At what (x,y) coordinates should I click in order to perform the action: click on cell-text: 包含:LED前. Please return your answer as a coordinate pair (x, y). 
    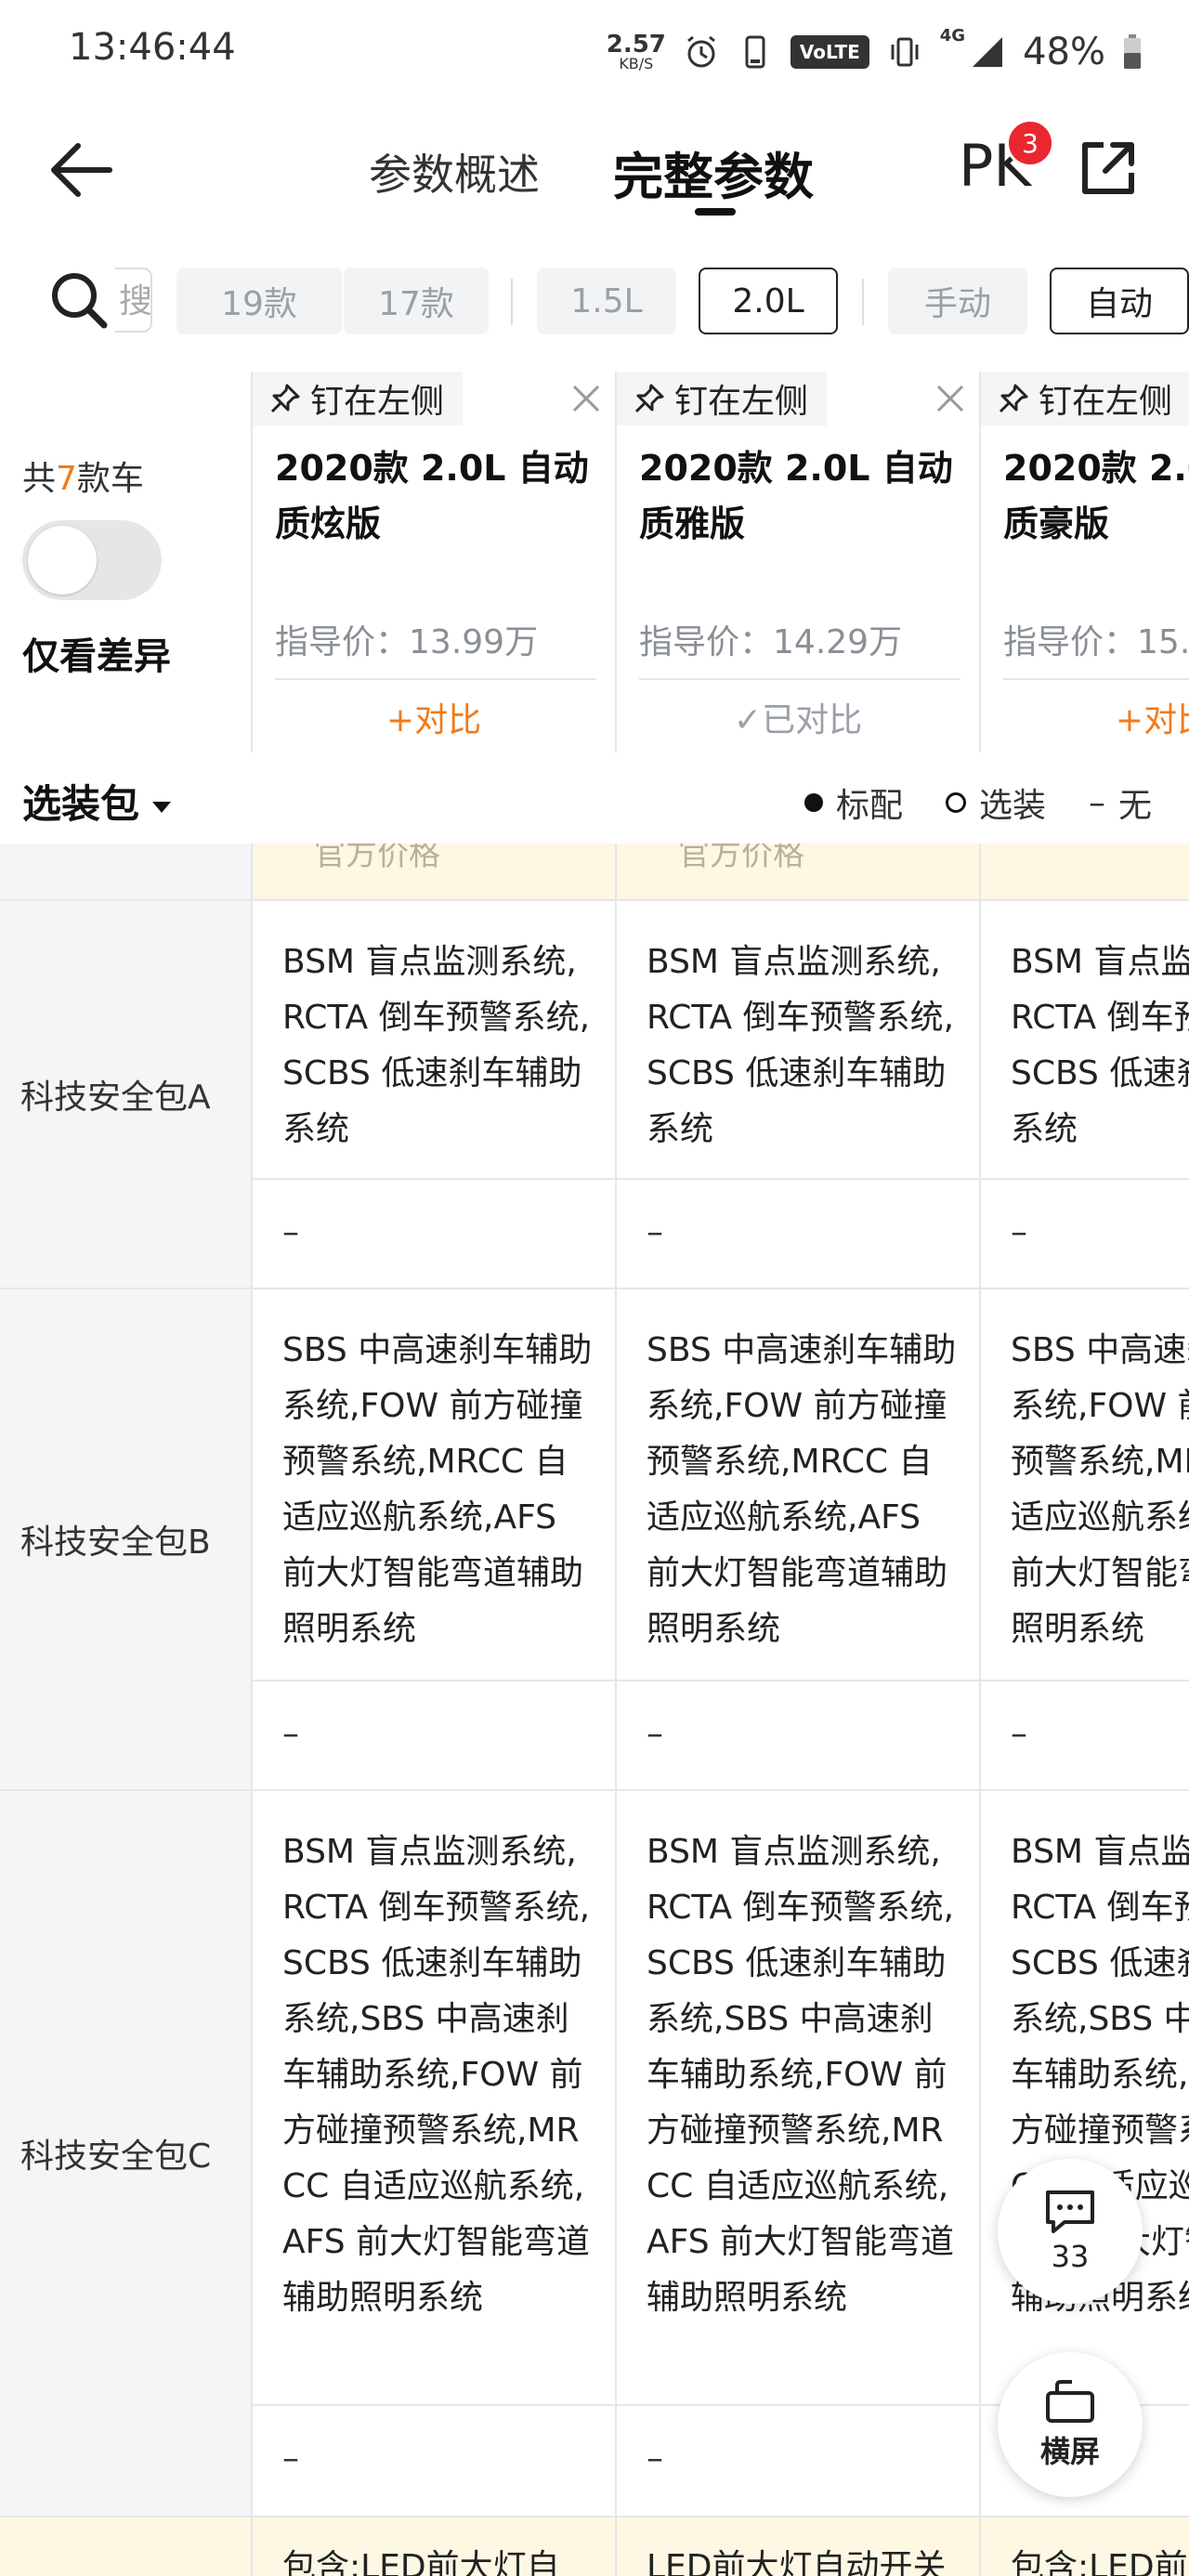
    Looking at the image, I should click on (1099, 2562).